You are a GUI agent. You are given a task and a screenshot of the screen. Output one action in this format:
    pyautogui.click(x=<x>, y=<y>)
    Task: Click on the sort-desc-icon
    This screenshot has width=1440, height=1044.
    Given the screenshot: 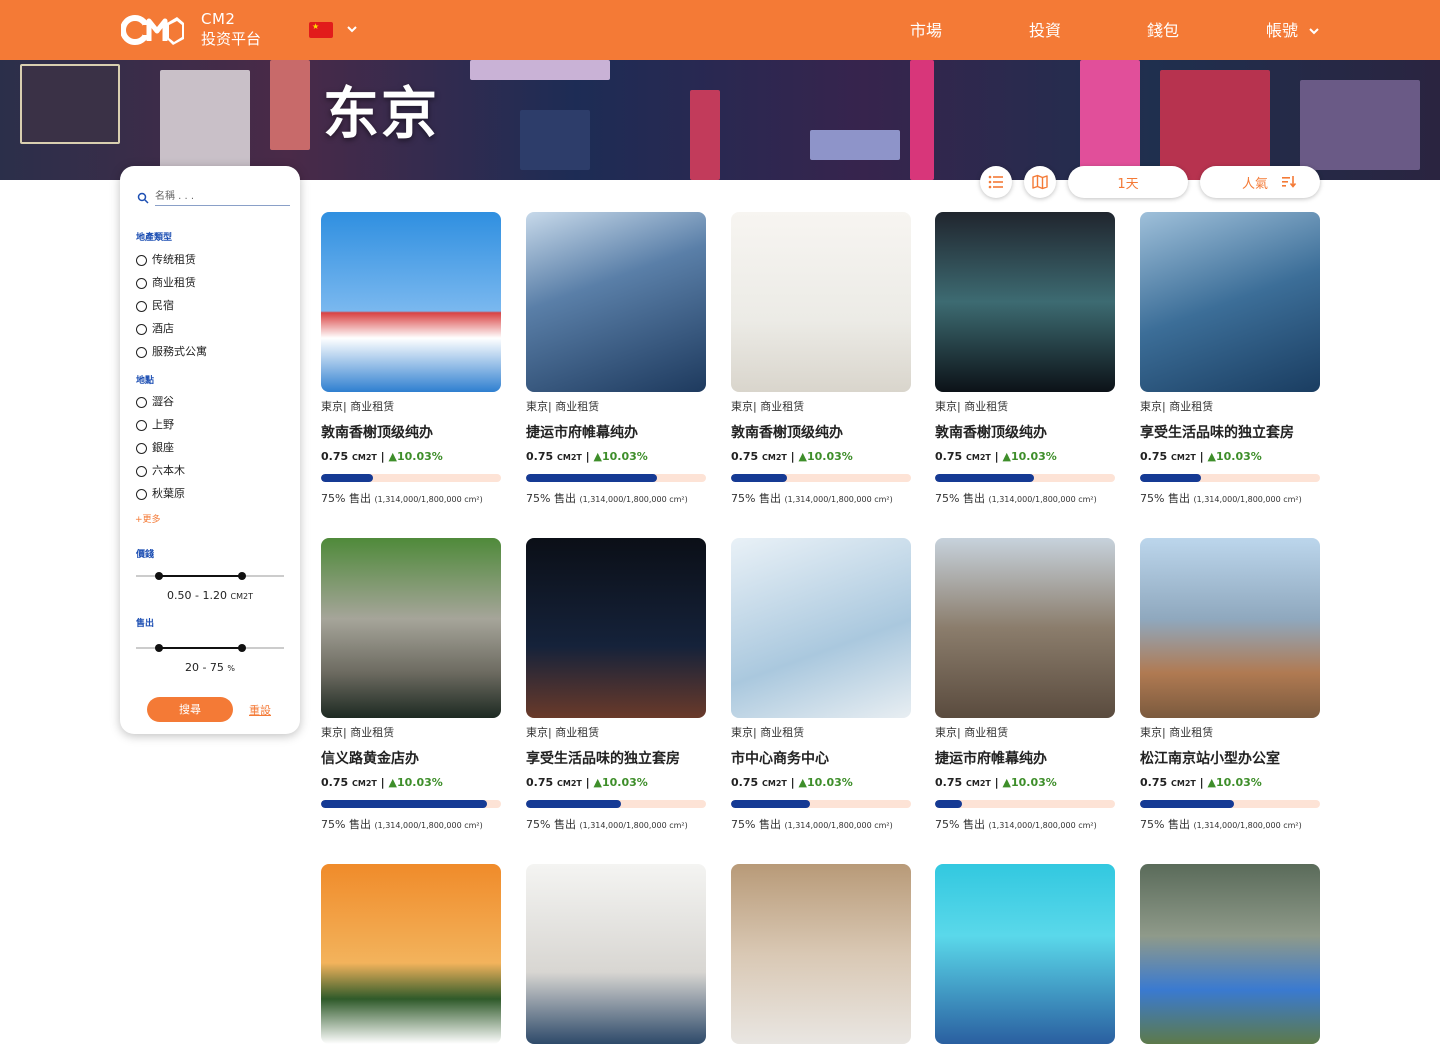 What is the action you would take?
    pyautogui.click(x=1289, y=182)
    